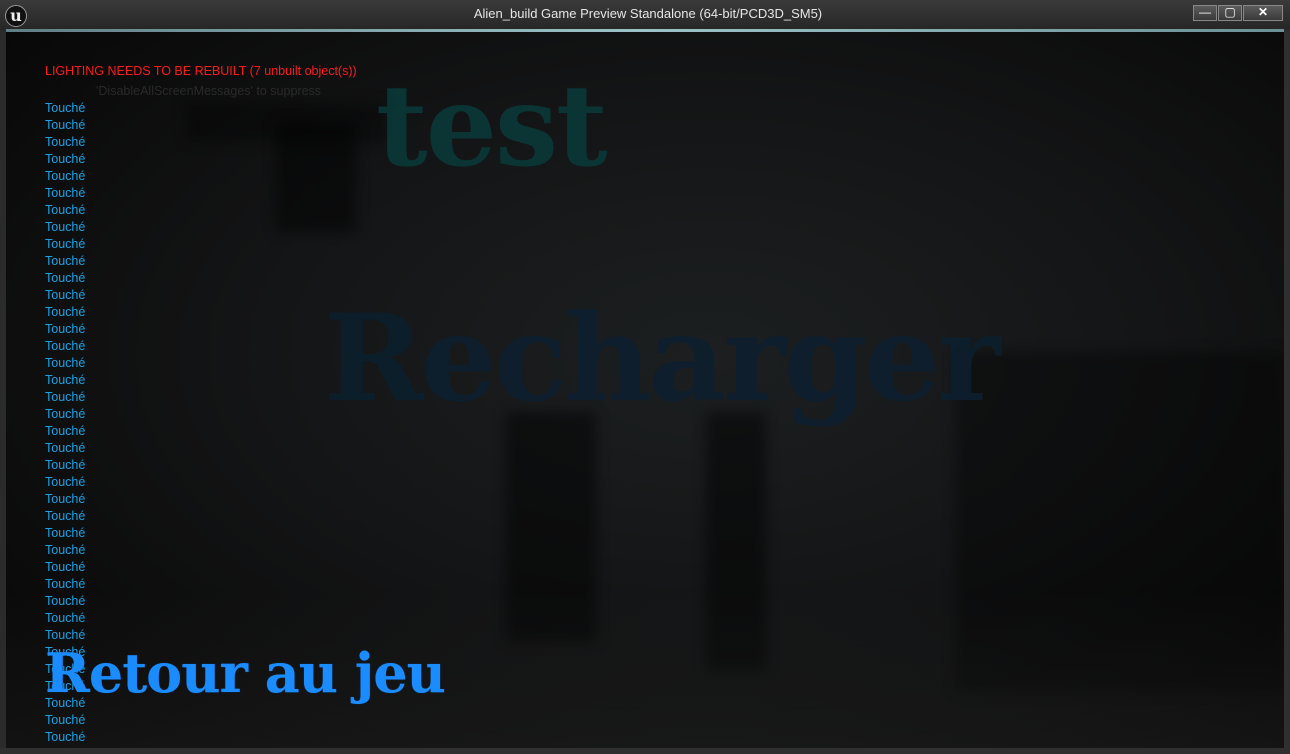  What do you see at coordinates (662, 358) in the screenshot?
I see `world-text-recharger: Recharger` at bounding box center [662, 358].